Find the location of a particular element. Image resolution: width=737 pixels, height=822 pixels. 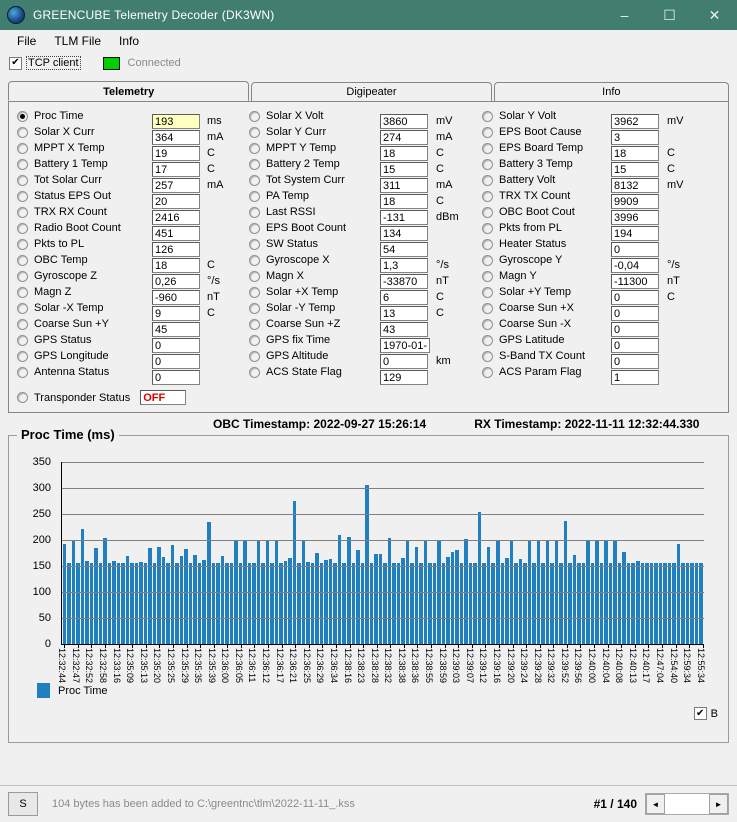

radio-radio-boot-count is located at coordinates (22, 228).